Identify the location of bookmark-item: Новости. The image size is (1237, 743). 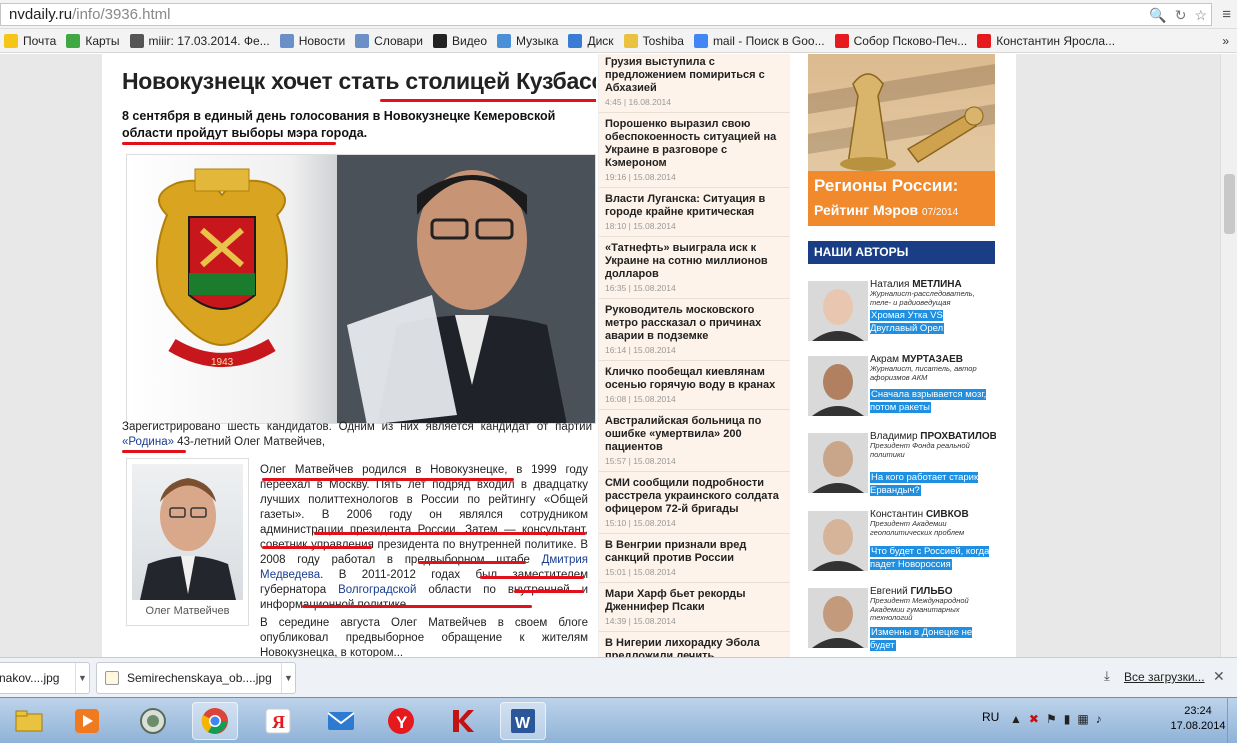
(313, 40).